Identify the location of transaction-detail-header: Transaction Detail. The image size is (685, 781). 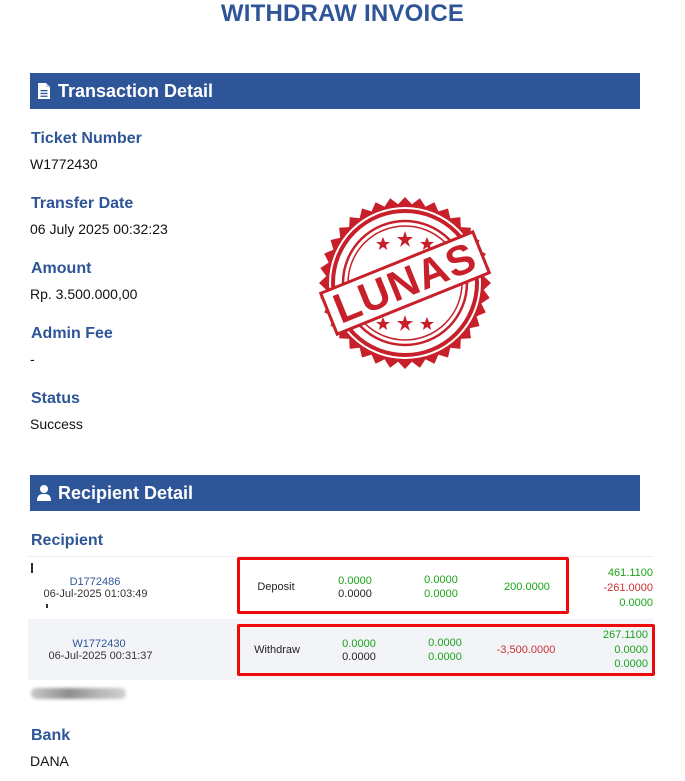
(335, 91).